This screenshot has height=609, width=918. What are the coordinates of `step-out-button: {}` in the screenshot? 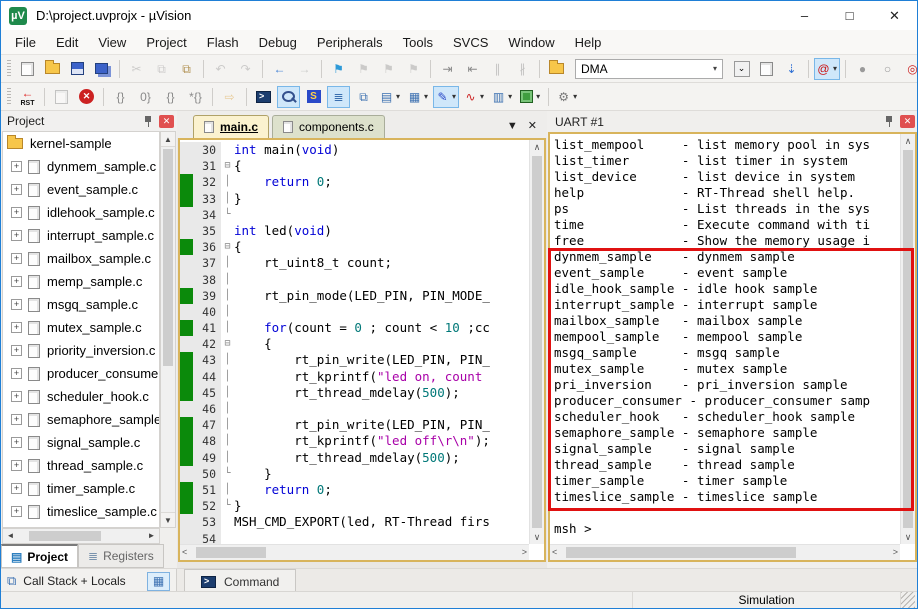 It's located at (170, 97).